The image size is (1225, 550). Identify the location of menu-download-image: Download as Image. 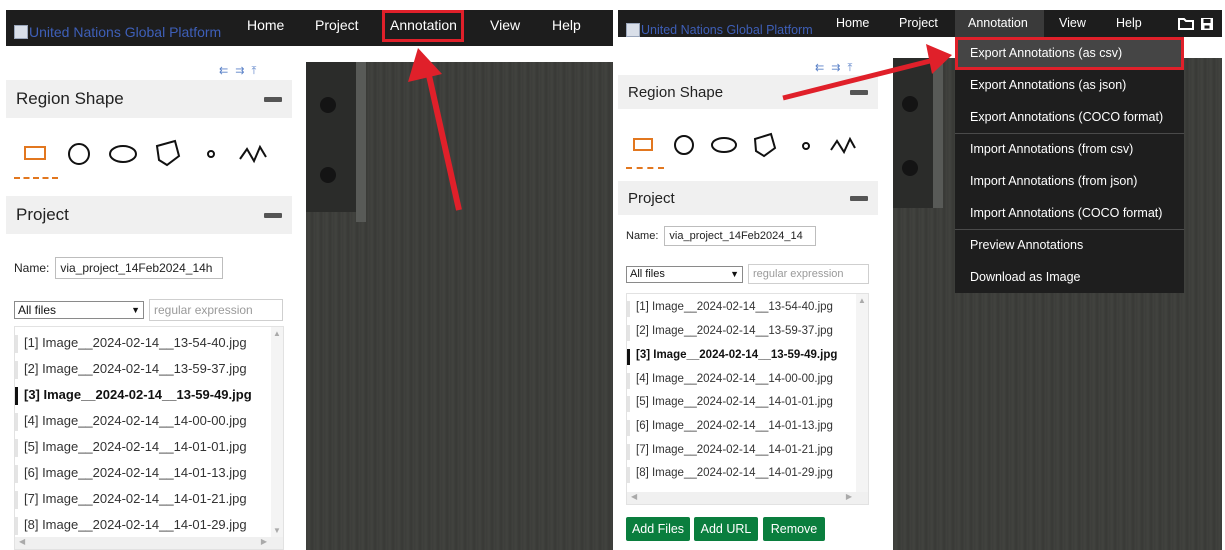
(1069, 277).